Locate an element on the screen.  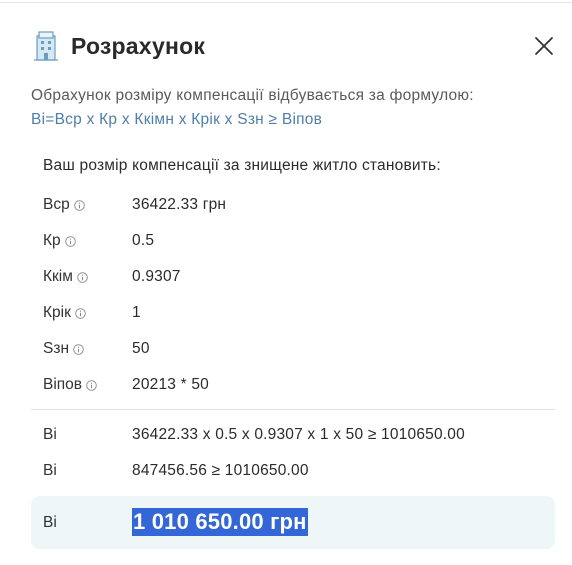
param-row-vsr: Вср 36422.33 грн is located at coordinates (278, 207).